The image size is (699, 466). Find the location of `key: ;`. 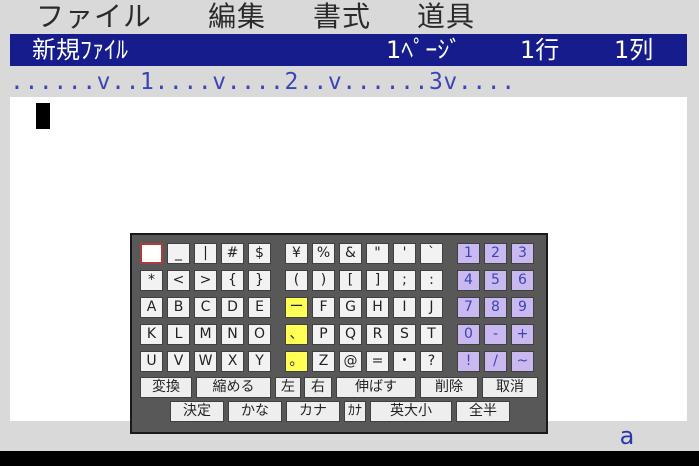

key: ; is located at coordinates (404, 280).